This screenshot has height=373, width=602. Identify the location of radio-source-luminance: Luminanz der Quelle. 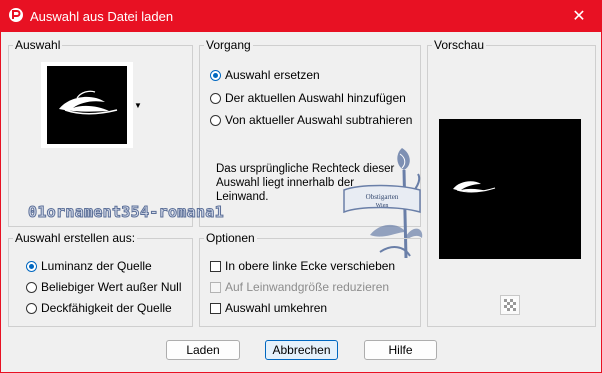
(89, 266).